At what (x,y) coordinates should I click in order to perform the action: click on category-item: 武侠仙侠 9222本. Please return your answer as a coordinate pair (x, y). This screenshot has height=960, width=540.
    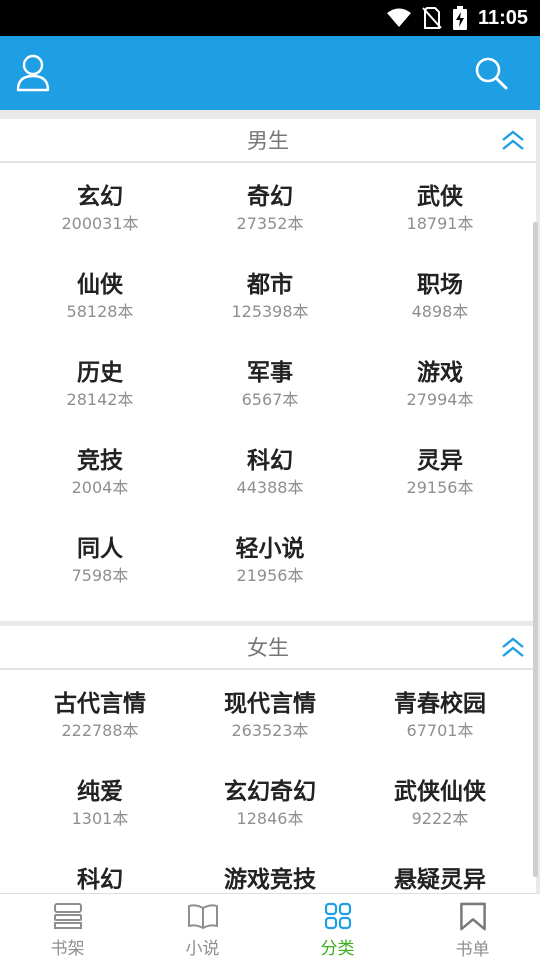
    Looking at the image, I should click on (440, 802).